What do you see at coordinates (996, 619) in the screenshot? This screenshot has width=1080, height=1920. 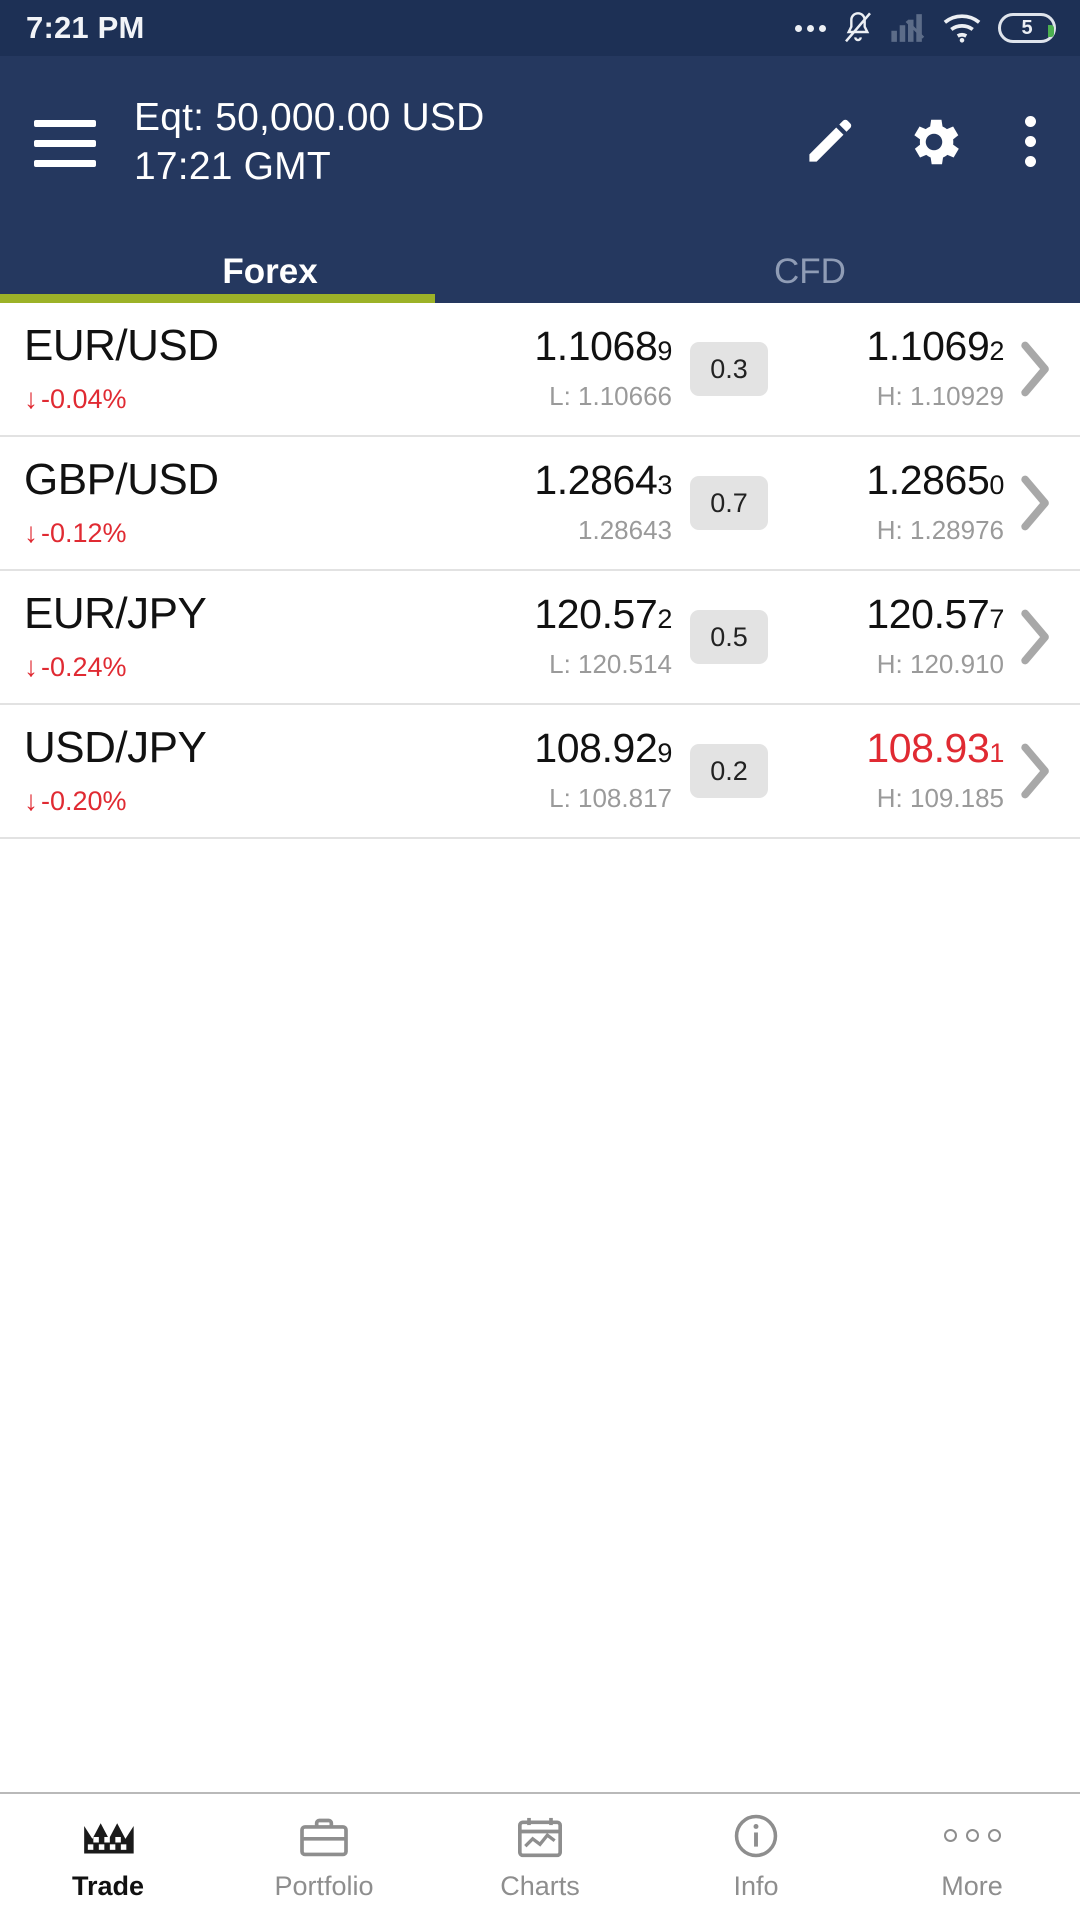 I see `ask-price-last-digit: 7` at bounding box center [996, 619].